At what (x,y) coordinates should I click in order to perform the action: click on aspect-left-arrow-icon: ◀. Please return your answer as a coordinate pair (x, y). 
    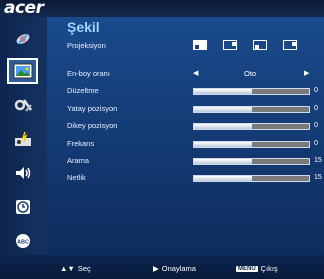
    Looking at the image, I should click on (195, 73).